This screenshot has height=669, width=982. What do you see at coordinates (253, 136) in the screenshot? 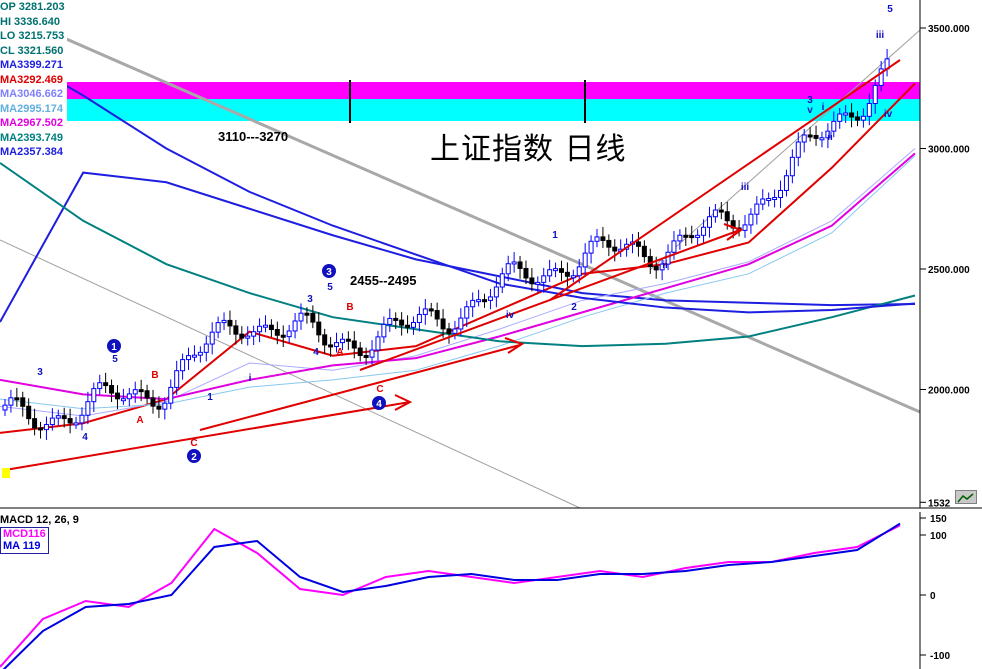
I see `band-label: 3110---3270` at bounding box center [253, 136].